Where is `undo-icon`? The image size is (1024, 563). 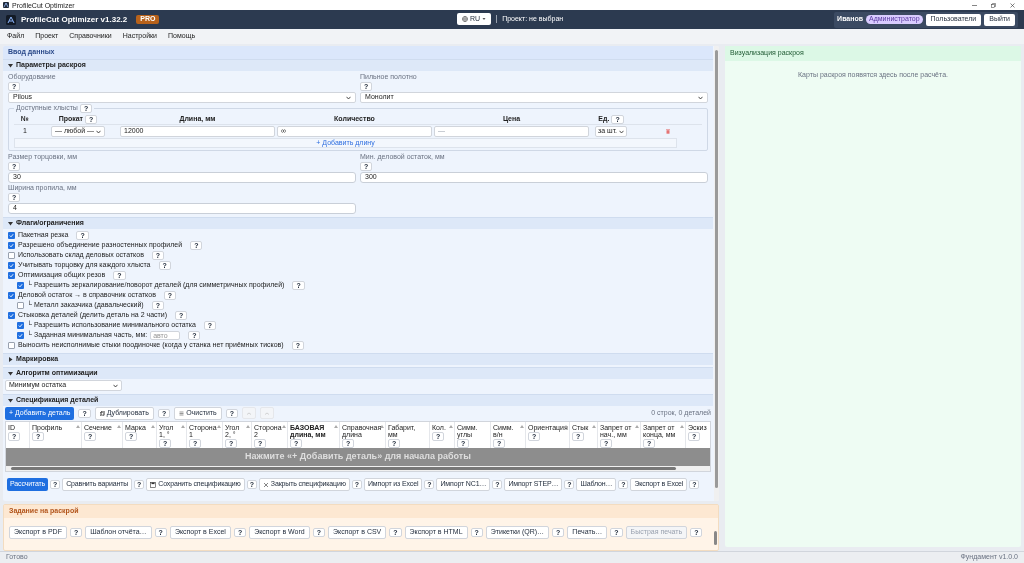
undo-icon is located at coordinates (248, 413).